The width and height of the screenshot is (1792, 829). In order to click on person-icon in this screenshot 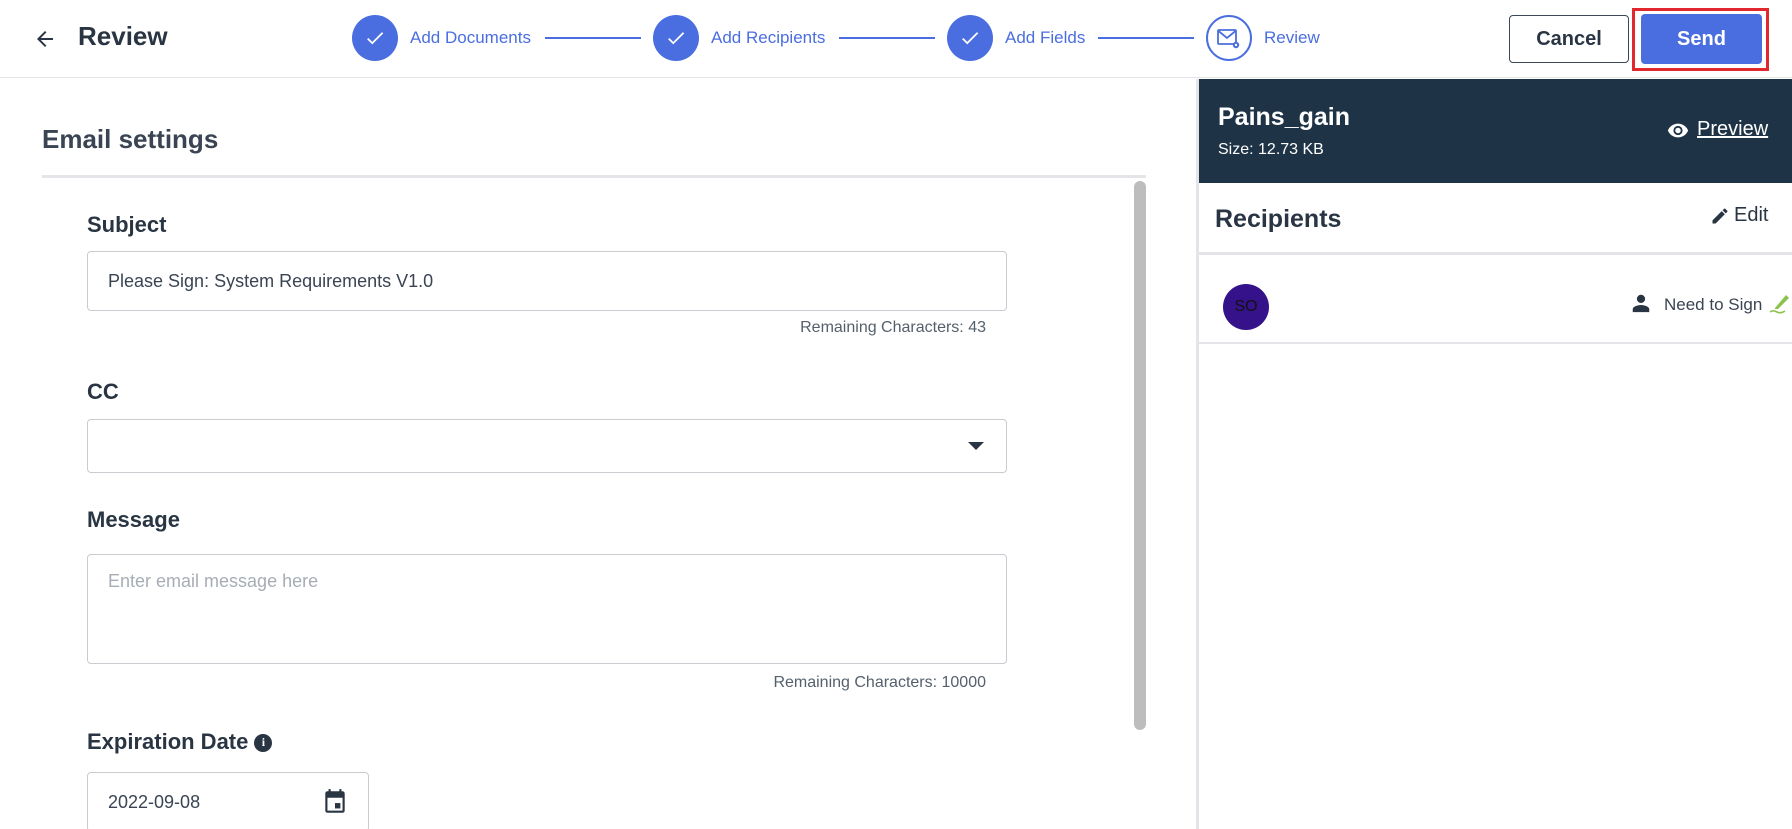, I will do `click(1641, 303)`.